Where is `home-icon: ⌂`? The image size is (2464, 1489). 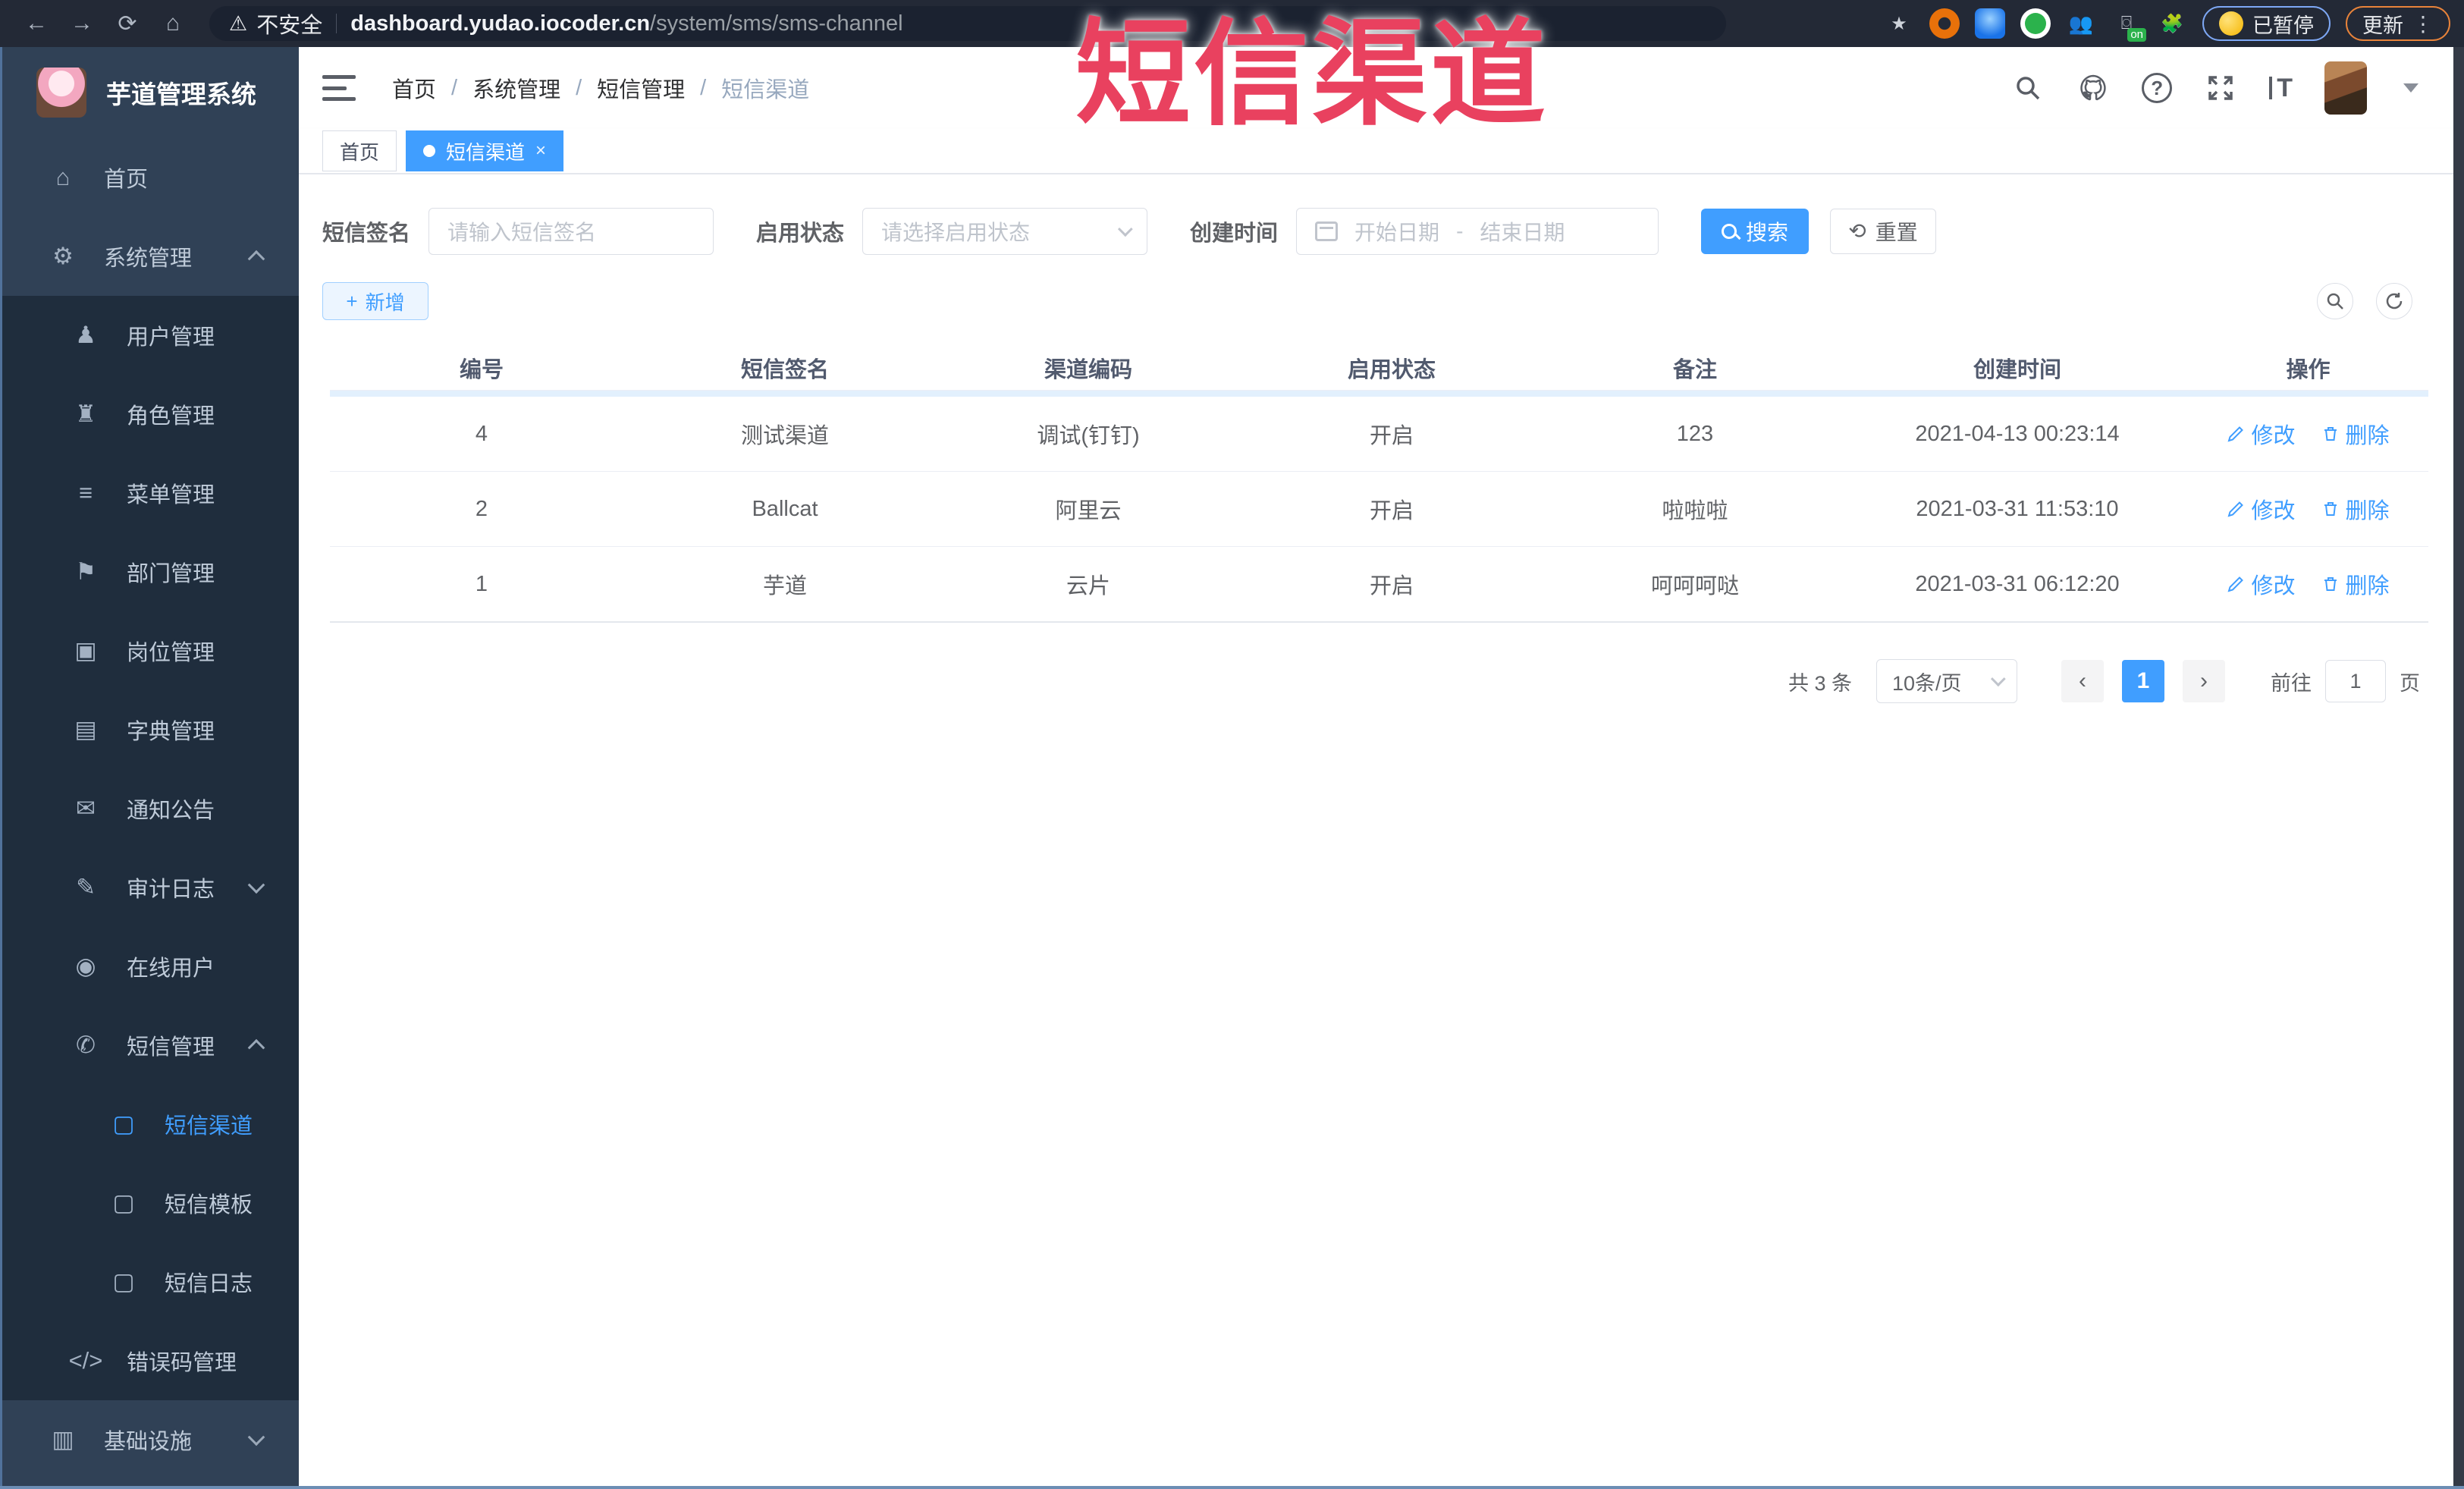
home-icon: ⌂ is located at coordinates (173, 23).